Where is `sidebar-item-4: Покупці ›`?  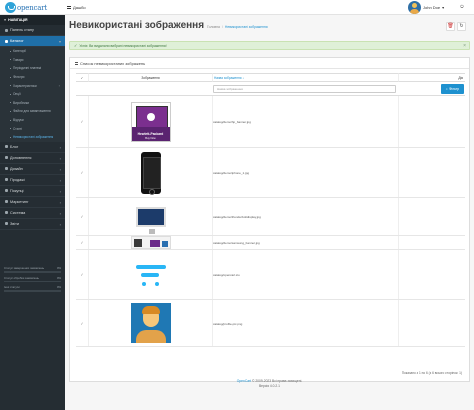
sidebar-item-4: Покупці › is located at coordinates (32, 191).